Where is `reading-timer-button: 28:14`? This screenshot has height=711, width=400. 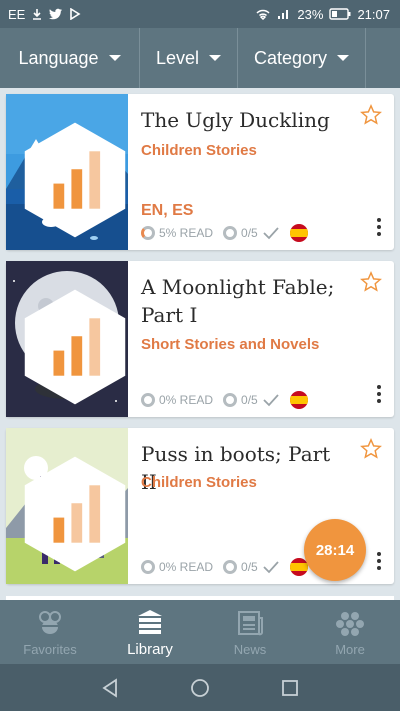 reading-timer-button: 28:14 is located at coordinates (335, 550).